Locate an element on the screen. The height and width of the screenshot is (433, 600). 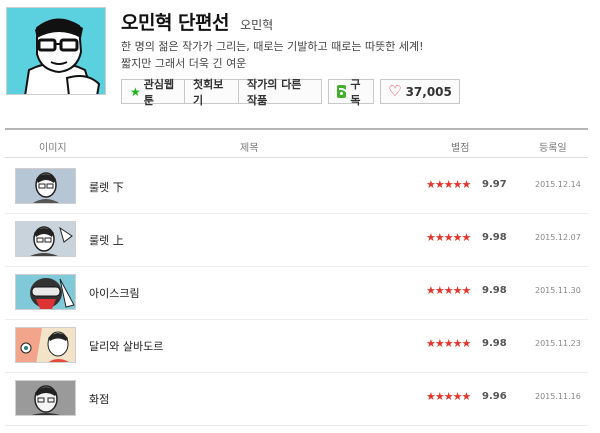
favorite-label: 관심웹툰 is located at coordinates (159, 92).